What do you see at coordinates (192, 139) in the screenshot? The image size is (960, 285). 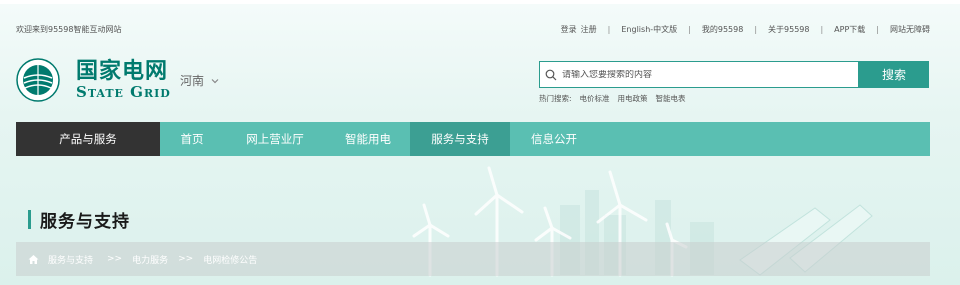 I see `nav-home: 首页` at bounding box center [192, 139].